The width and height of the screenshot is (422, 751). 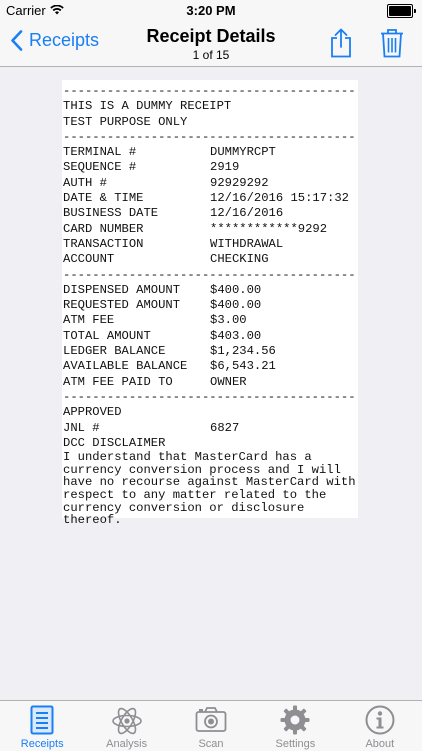 What do you see at coordinates (103, 228) in the screenshot?
I see `receipt-label: CARD NUMBER` at bounding box center [103, 228].